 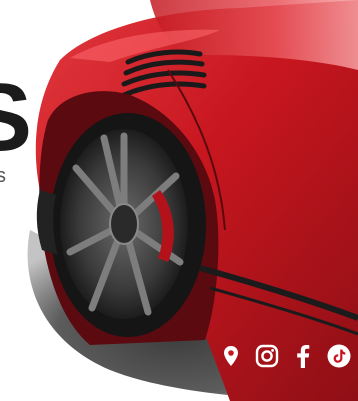 What do you see at coordinates (231, 356) in the screenshot?
I see `location-pin-icon` at bounding box center [231, 356].